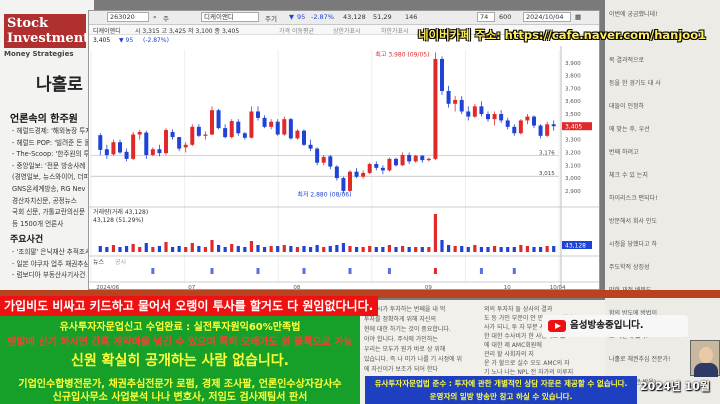 The image size is (720, 404). Describe the element at coordinates (189, 306) in the screenshot. I see `red-banner: 가입비도 비싸고 키드하고 물어서 오랭이 투사를 할거도 다 원임없다니다.` at that location.